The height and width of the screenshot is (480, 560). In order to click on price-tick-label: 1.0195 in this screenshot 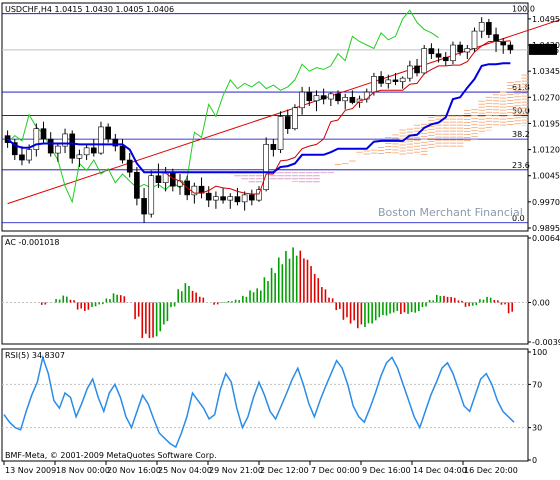, I will do `click(546, 123)`.